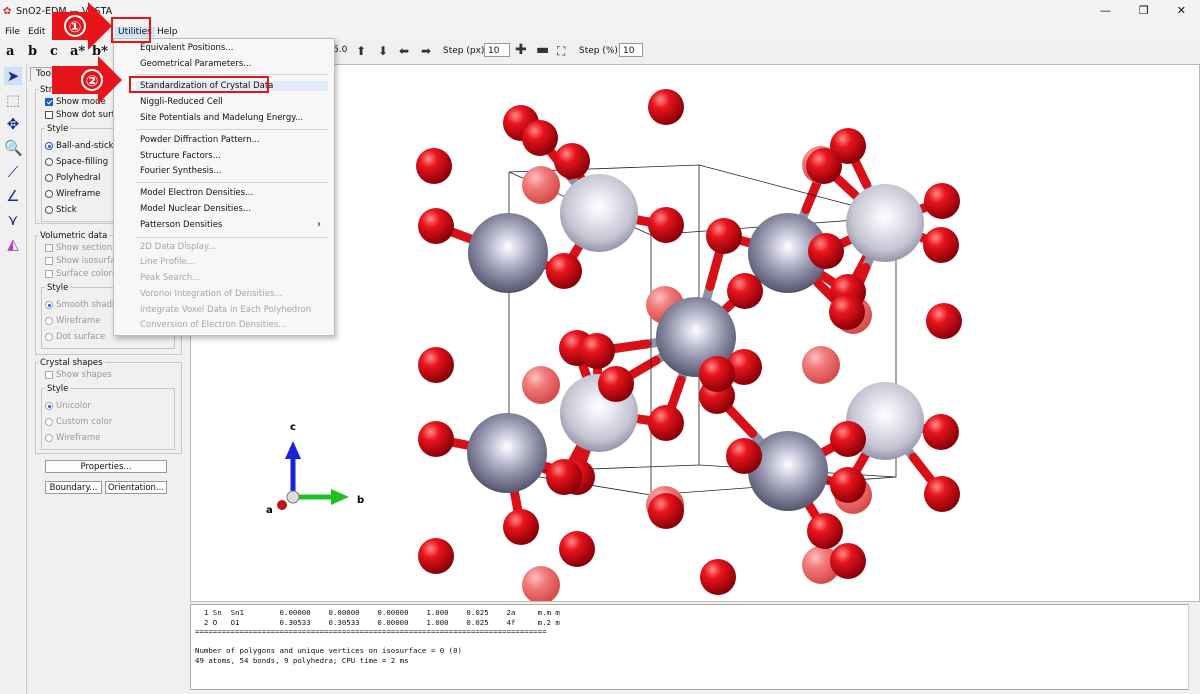 The width and height of the screenshot is (1200, 694). Describe the element at coordinates (13, 100) in the screenshot. I see `region-select-tool-icon: ⬚` at that location.